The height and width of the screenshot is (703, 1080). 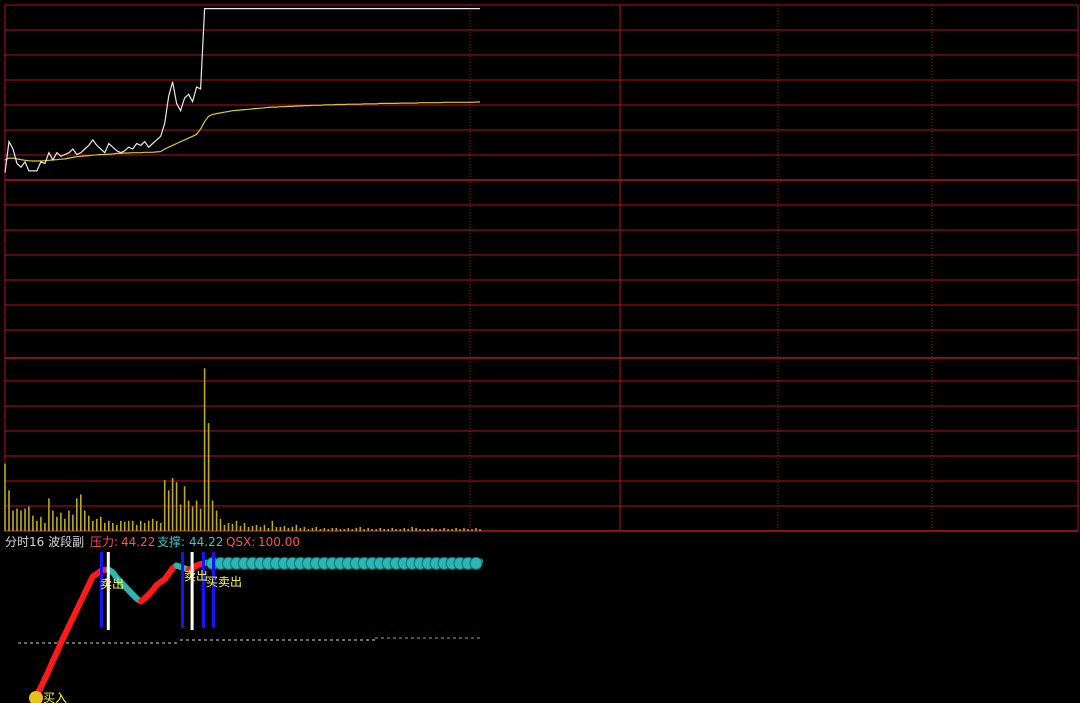 What do you see at coordinates (44, 541) in the screenshot?
I see `indicator-name: 分时16 波段副` at bounding box center [44, 541].